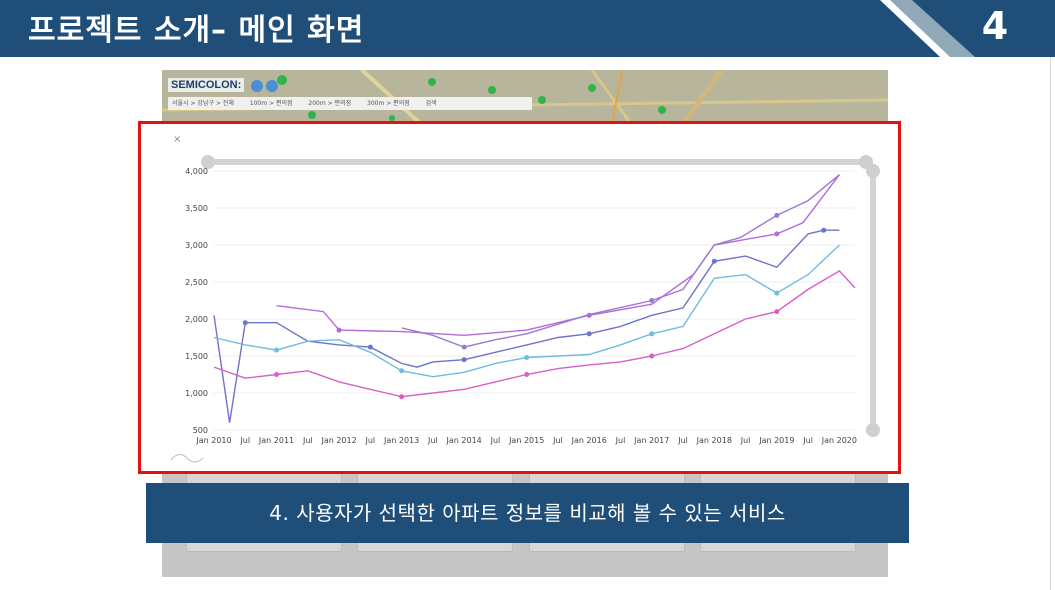 The width and height of the screenshot is (1055, 590). What do you see at coordinates (196, 171) in the screenshot?
I see `y-tick-label: 4,000` at bounding box center [196, 171].